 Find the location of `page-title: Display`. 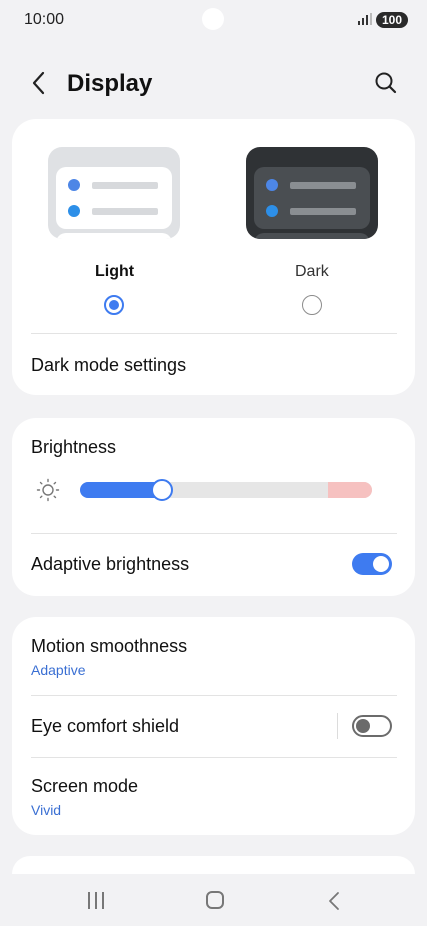

page-title: Display is located at coordinates (110, 83).